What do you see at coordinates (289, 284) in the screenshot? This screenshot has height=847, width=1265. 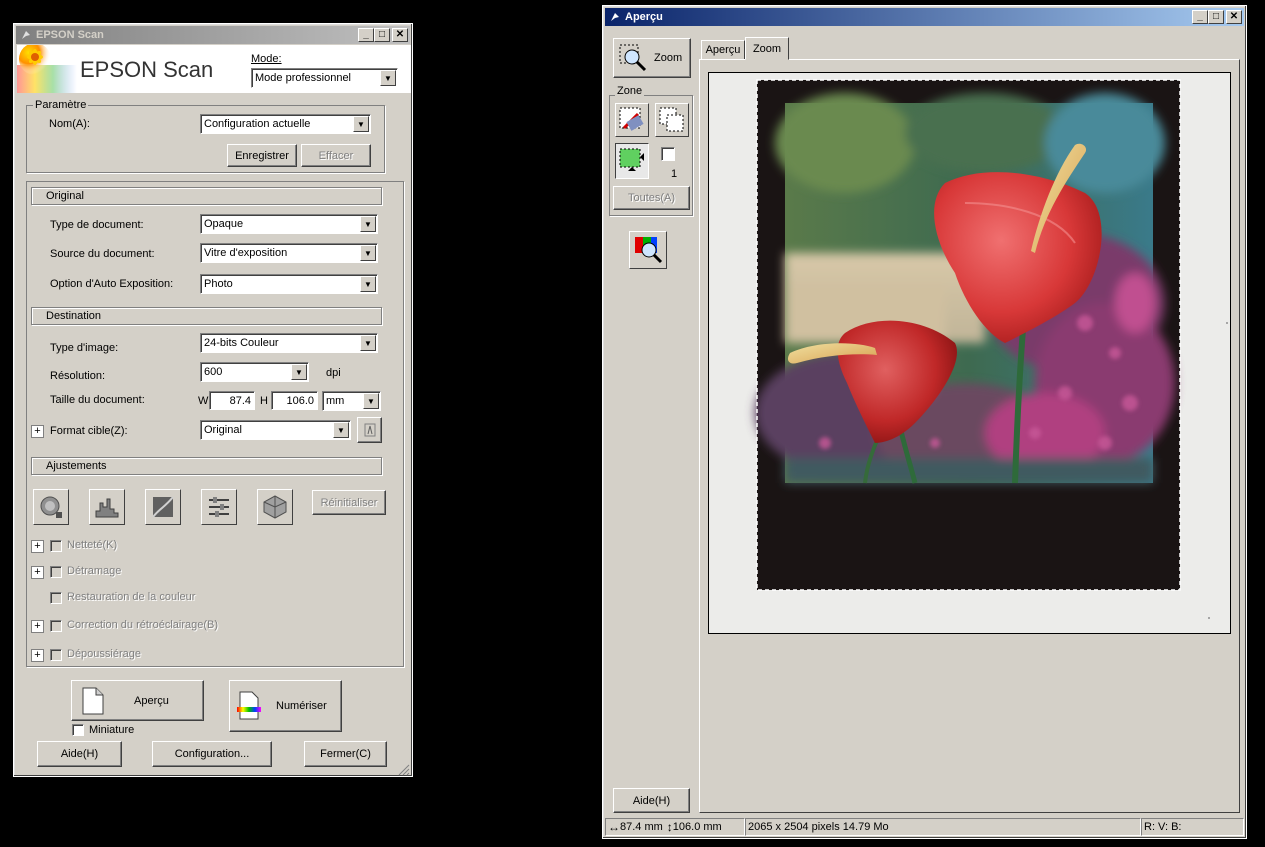 I see `auto-exposure-select: Photo ▼` at bounding box center [289, 284].